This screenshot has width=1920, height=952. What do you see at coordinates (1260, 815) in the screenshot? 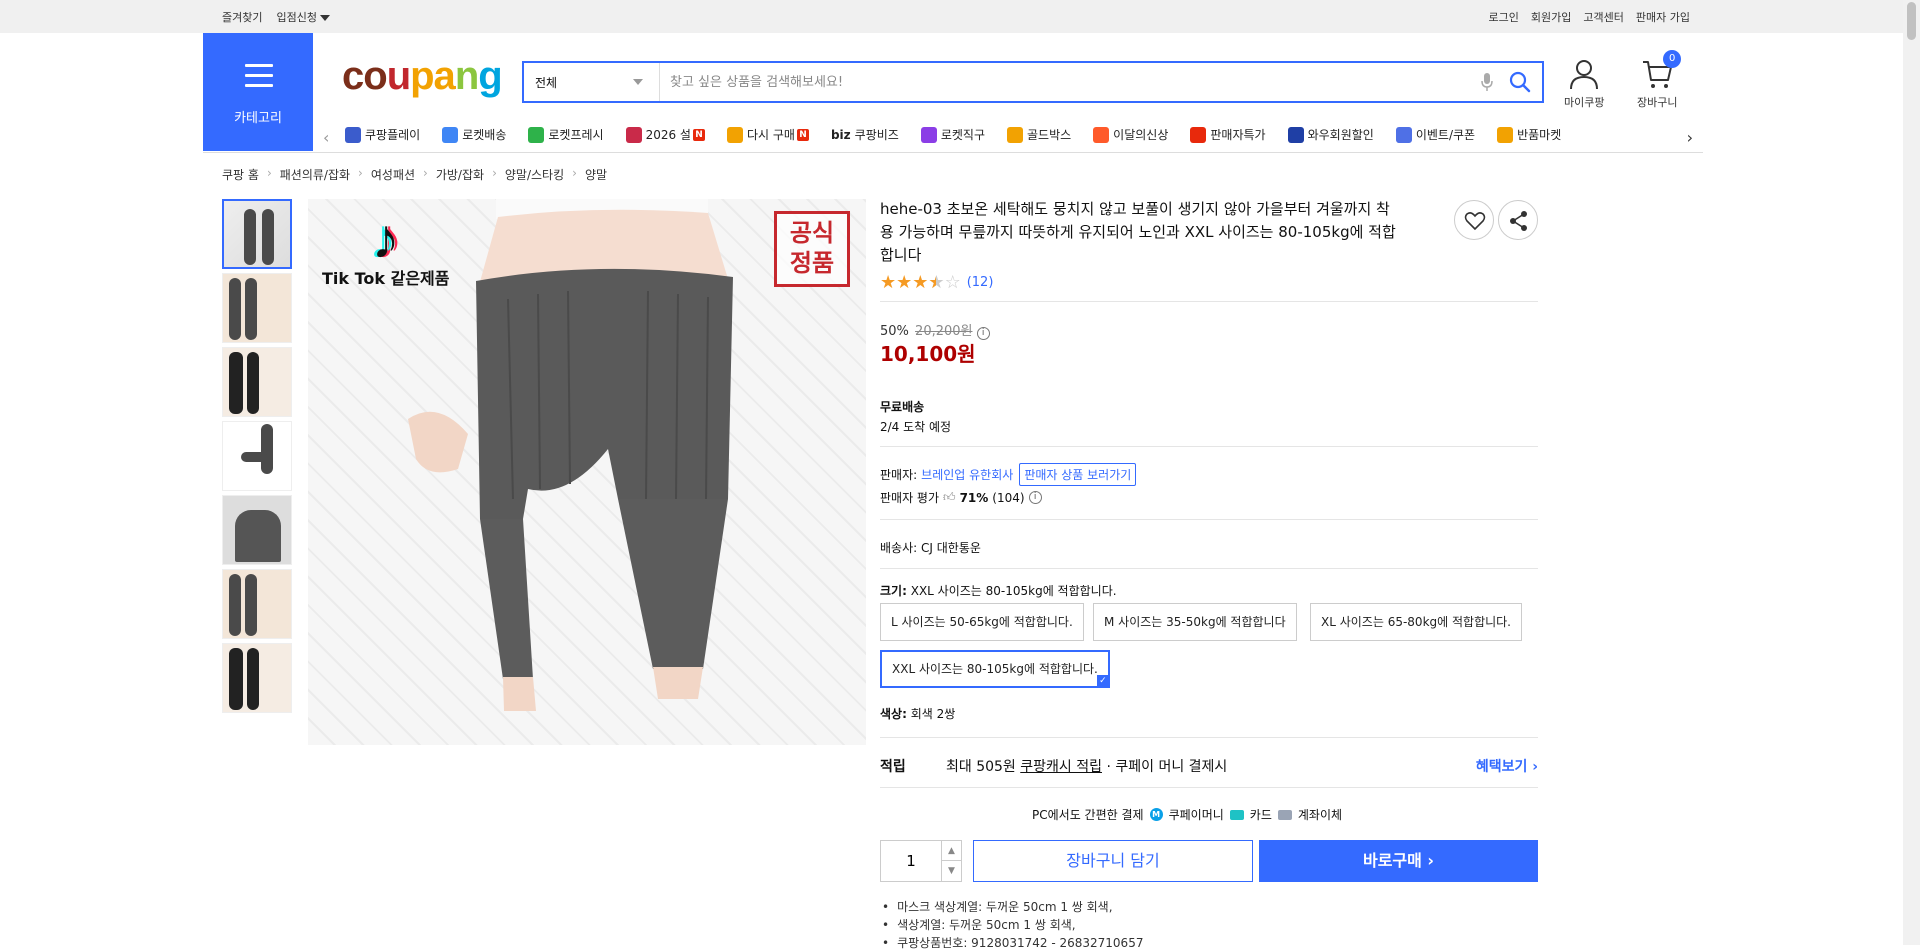
I see `pay-method-card: 카드` at bounding box center [1260, 815].